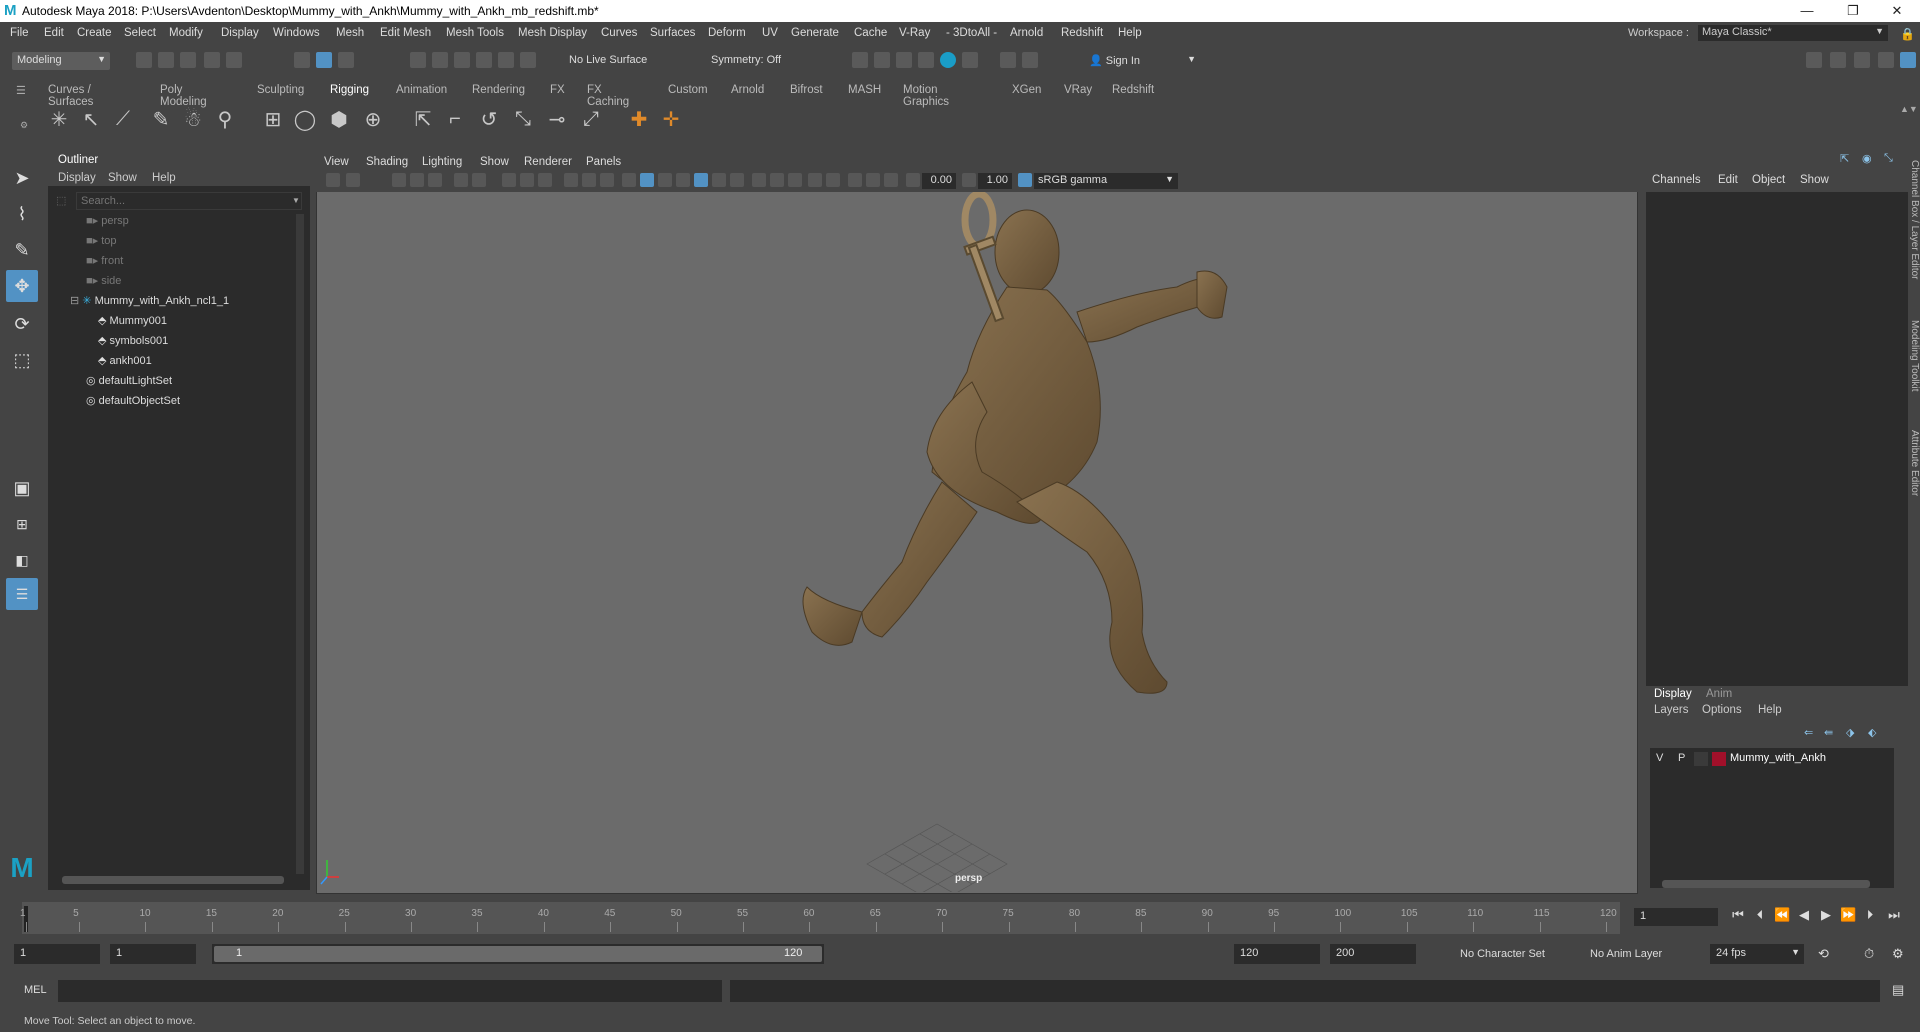  Describe the element at coordinates (1907, 34) in the screenshot. I see `lock-icon: 🔒` at that location.